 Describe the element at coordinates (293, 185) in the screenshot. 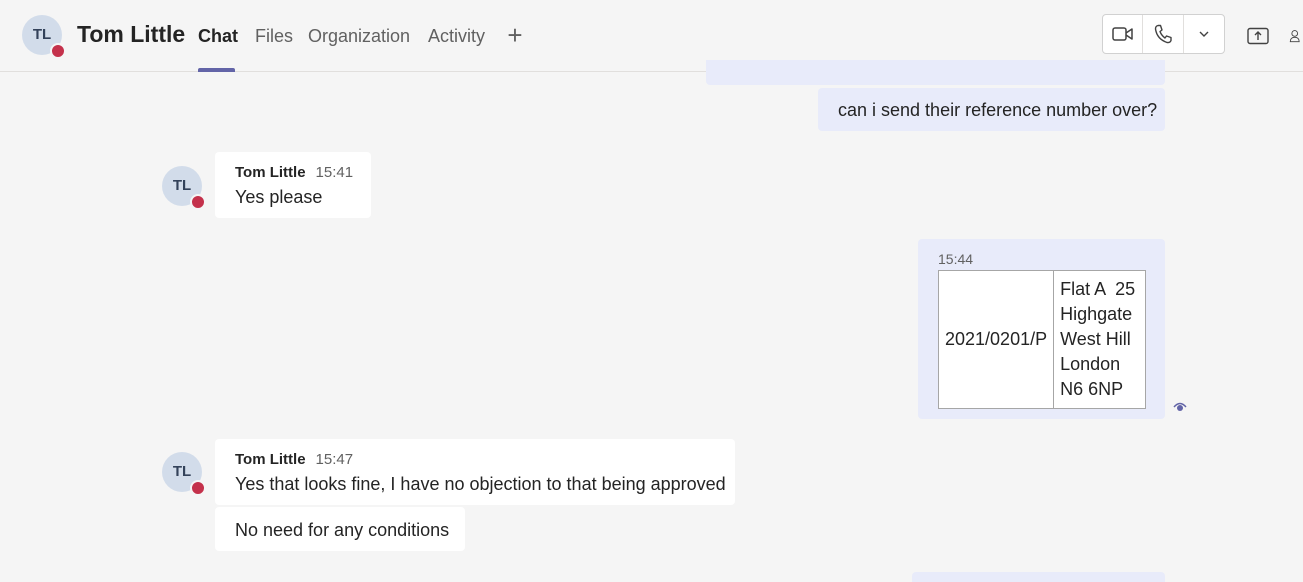

I see `incoming-message: Tom Little 15:41 Yes please` at that location.